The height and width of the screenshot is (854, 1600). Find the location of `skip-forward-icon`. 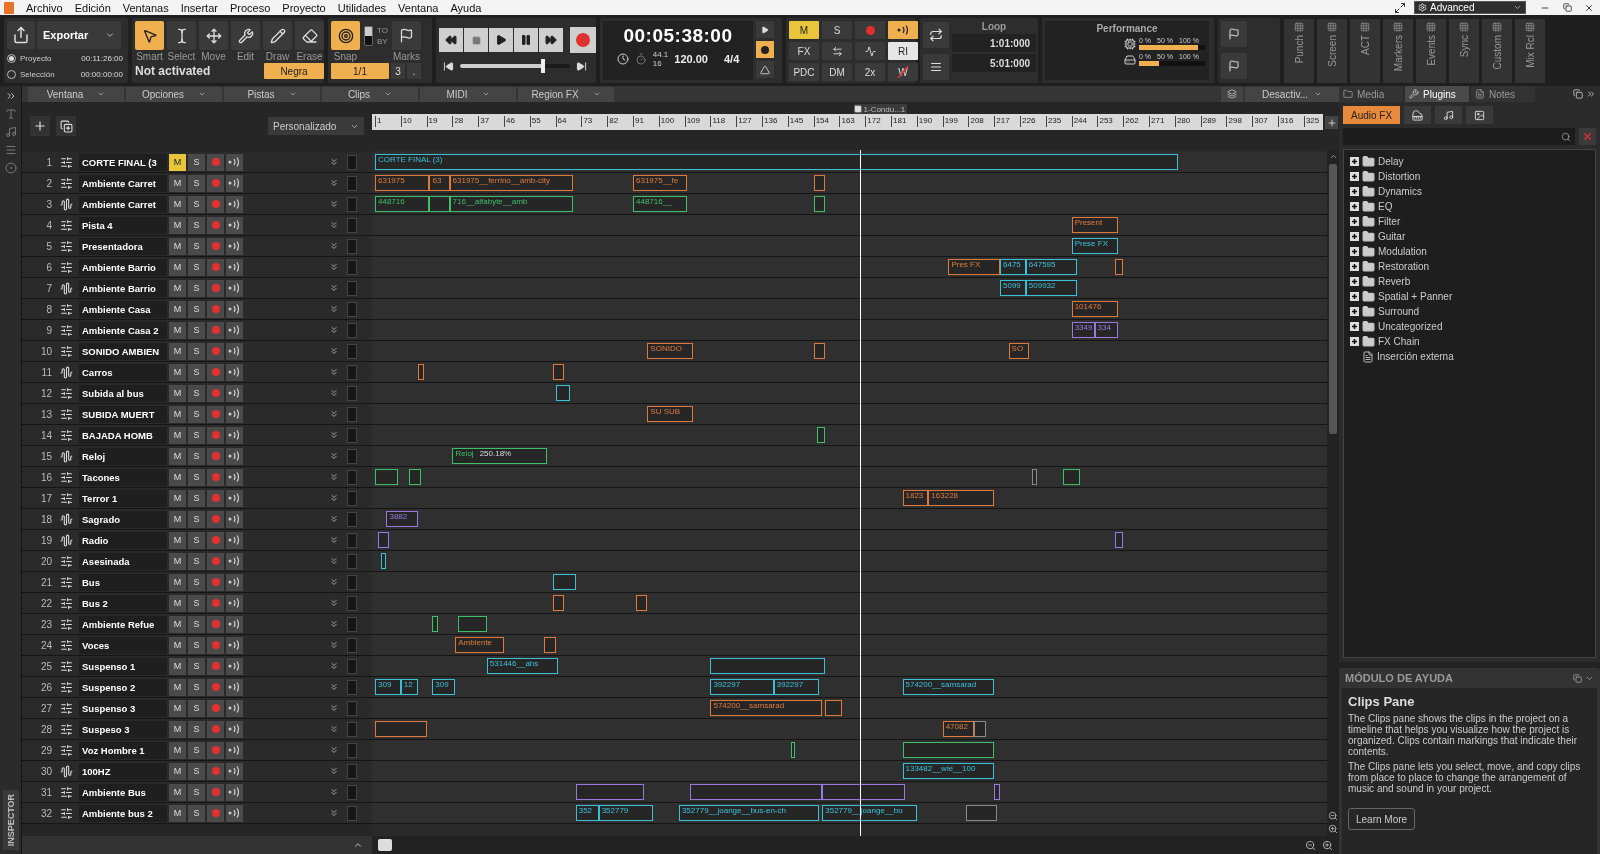

skip-forward-icon is located at coordinates (581, 66).